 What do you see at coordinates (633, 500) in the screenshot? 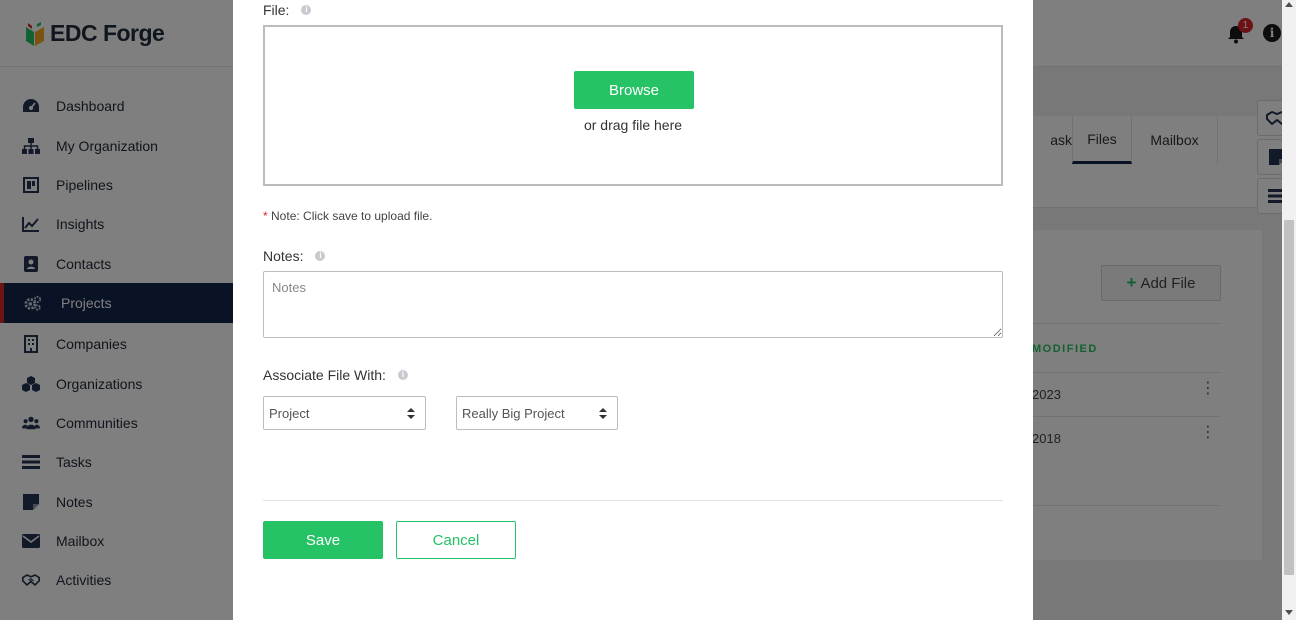
I see `modal-divider` at bounding box center [633, 500].